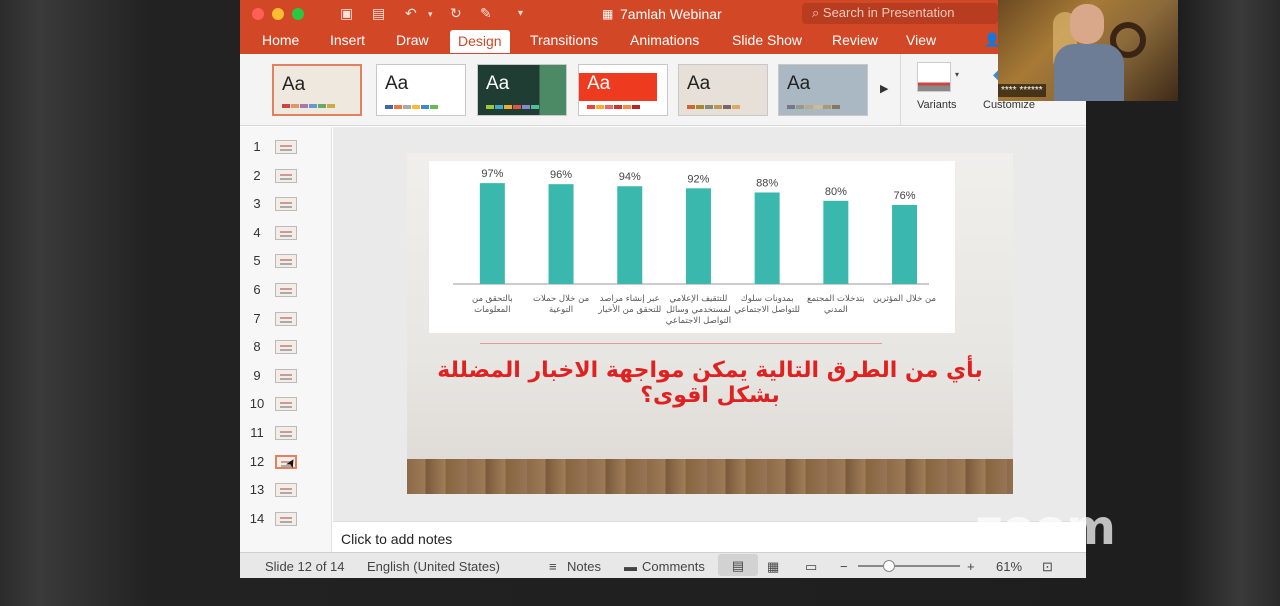  What do you see at coordinates (257, 432) in the screenshot?
I see `slide-number: 11` at bounding box center [257, 432].